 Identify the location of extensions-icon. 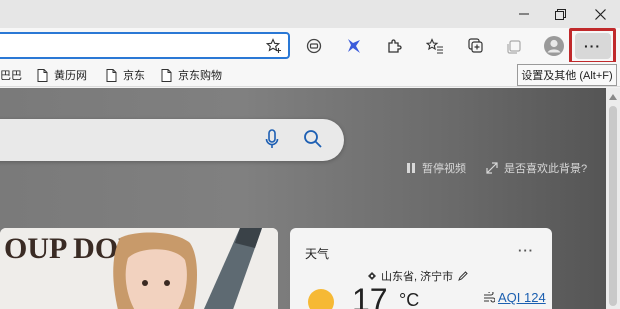
(395, 46).